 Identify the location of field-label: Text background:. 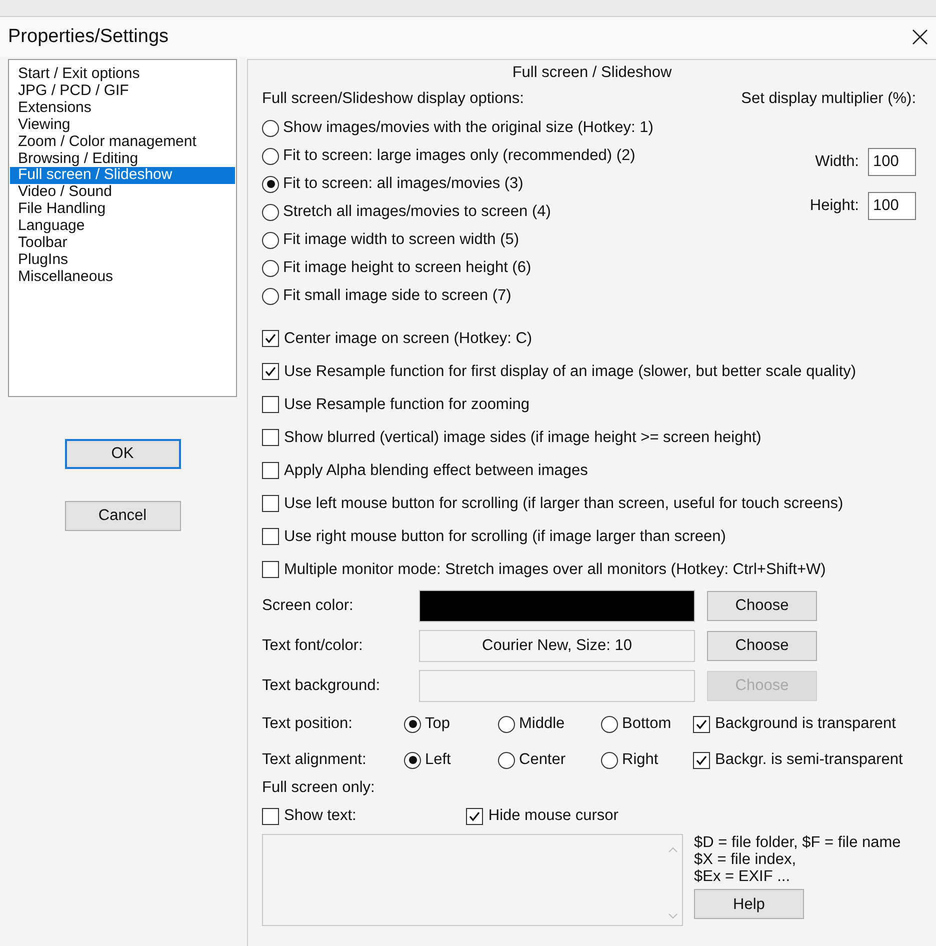
(322, 686).